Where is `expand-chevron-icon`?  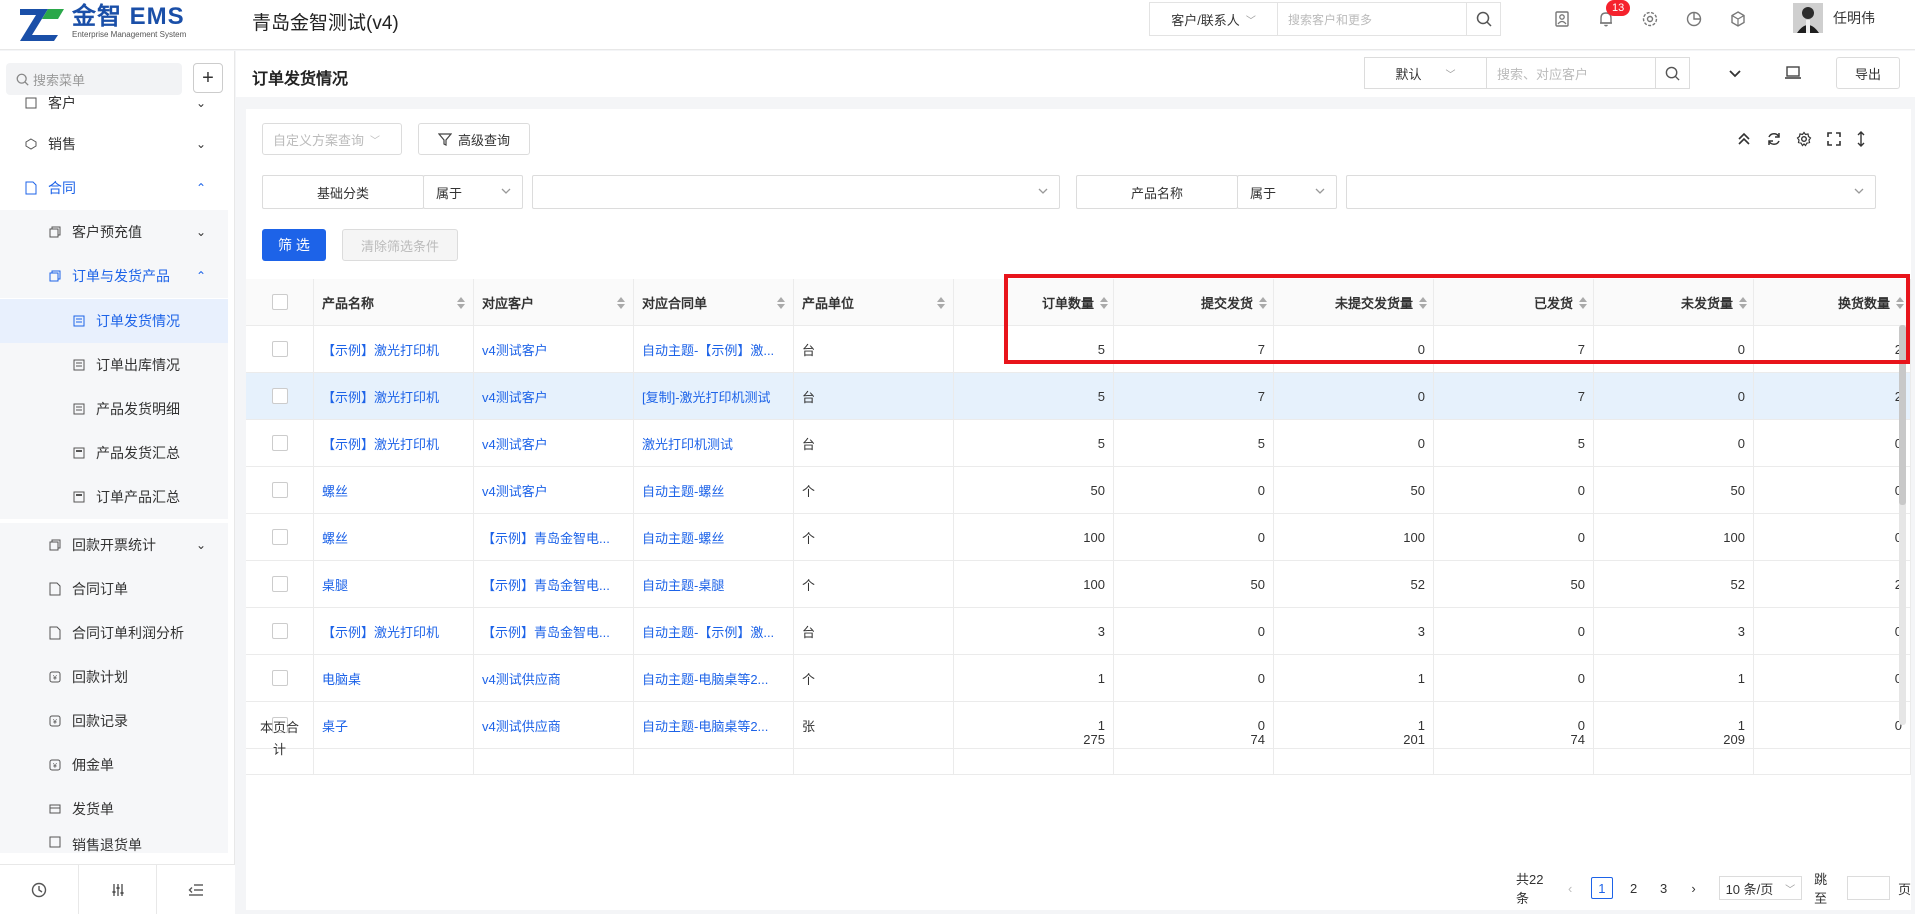 expand-chevron-icon is located at coordinates (1735, 74).